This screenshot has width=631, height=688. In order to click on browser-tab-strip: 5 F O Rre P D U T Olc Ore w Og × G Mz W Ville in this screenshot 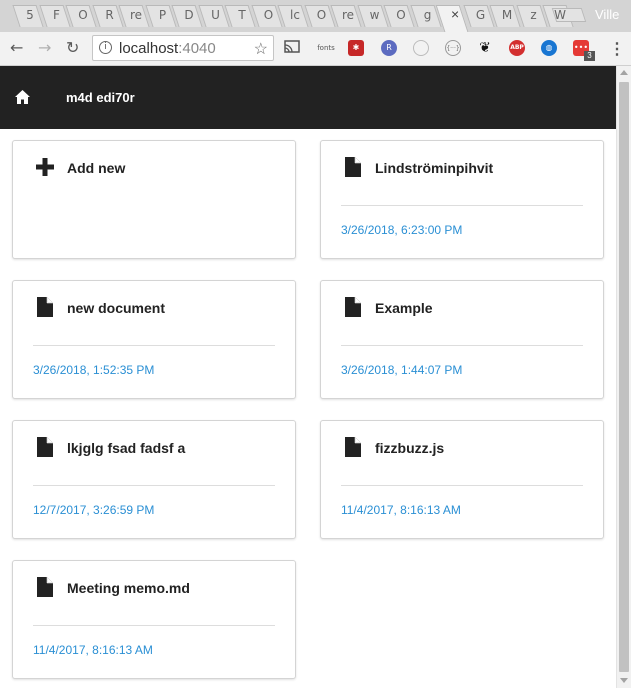, I will do `click(315, 16)`.